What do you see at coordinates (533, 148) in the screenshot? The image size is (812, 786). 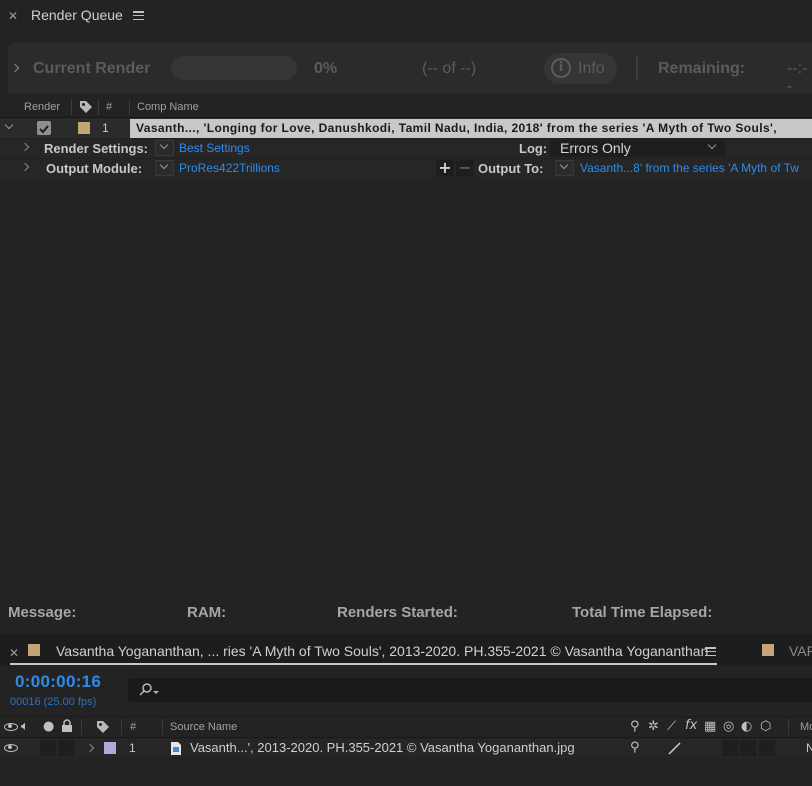 I see `log-label: Log:` at bounding box center [533, 148].